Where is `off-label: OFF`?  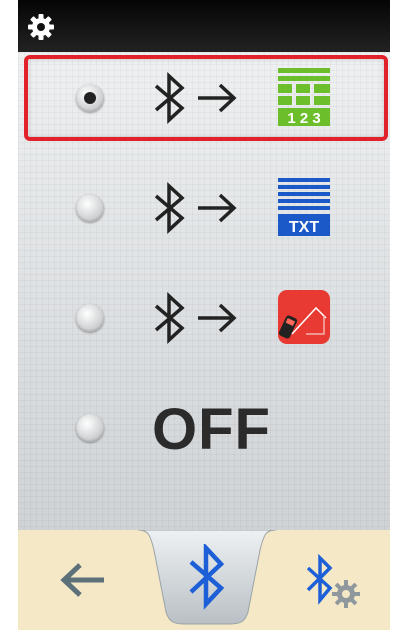
off-label: OFF is located at coordinates (211, 429).